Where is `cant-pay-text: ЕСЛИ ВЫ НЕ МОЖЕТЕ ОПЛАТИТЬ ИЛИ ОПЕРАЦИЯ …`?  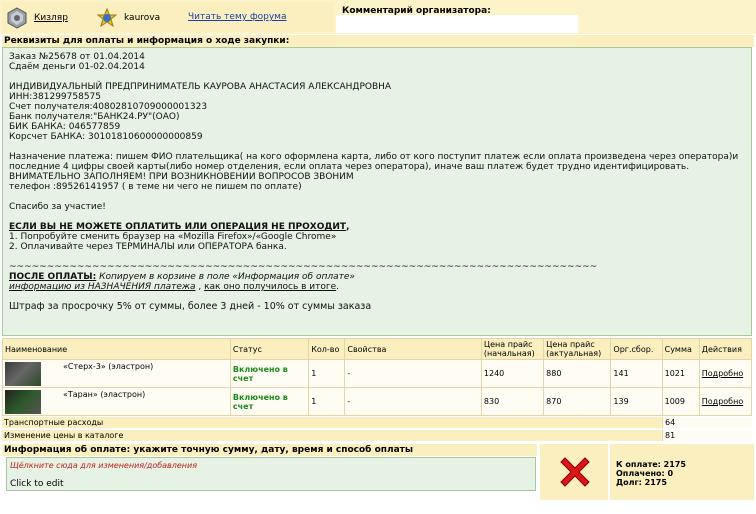 cant-pay-text: ЕСЛИ ВЫ НЕ МОЖЕТЕ ОПЛАТИТЬ ИЛИ ОПЕРАЦИЯ … is located at coordinates (178, 227).